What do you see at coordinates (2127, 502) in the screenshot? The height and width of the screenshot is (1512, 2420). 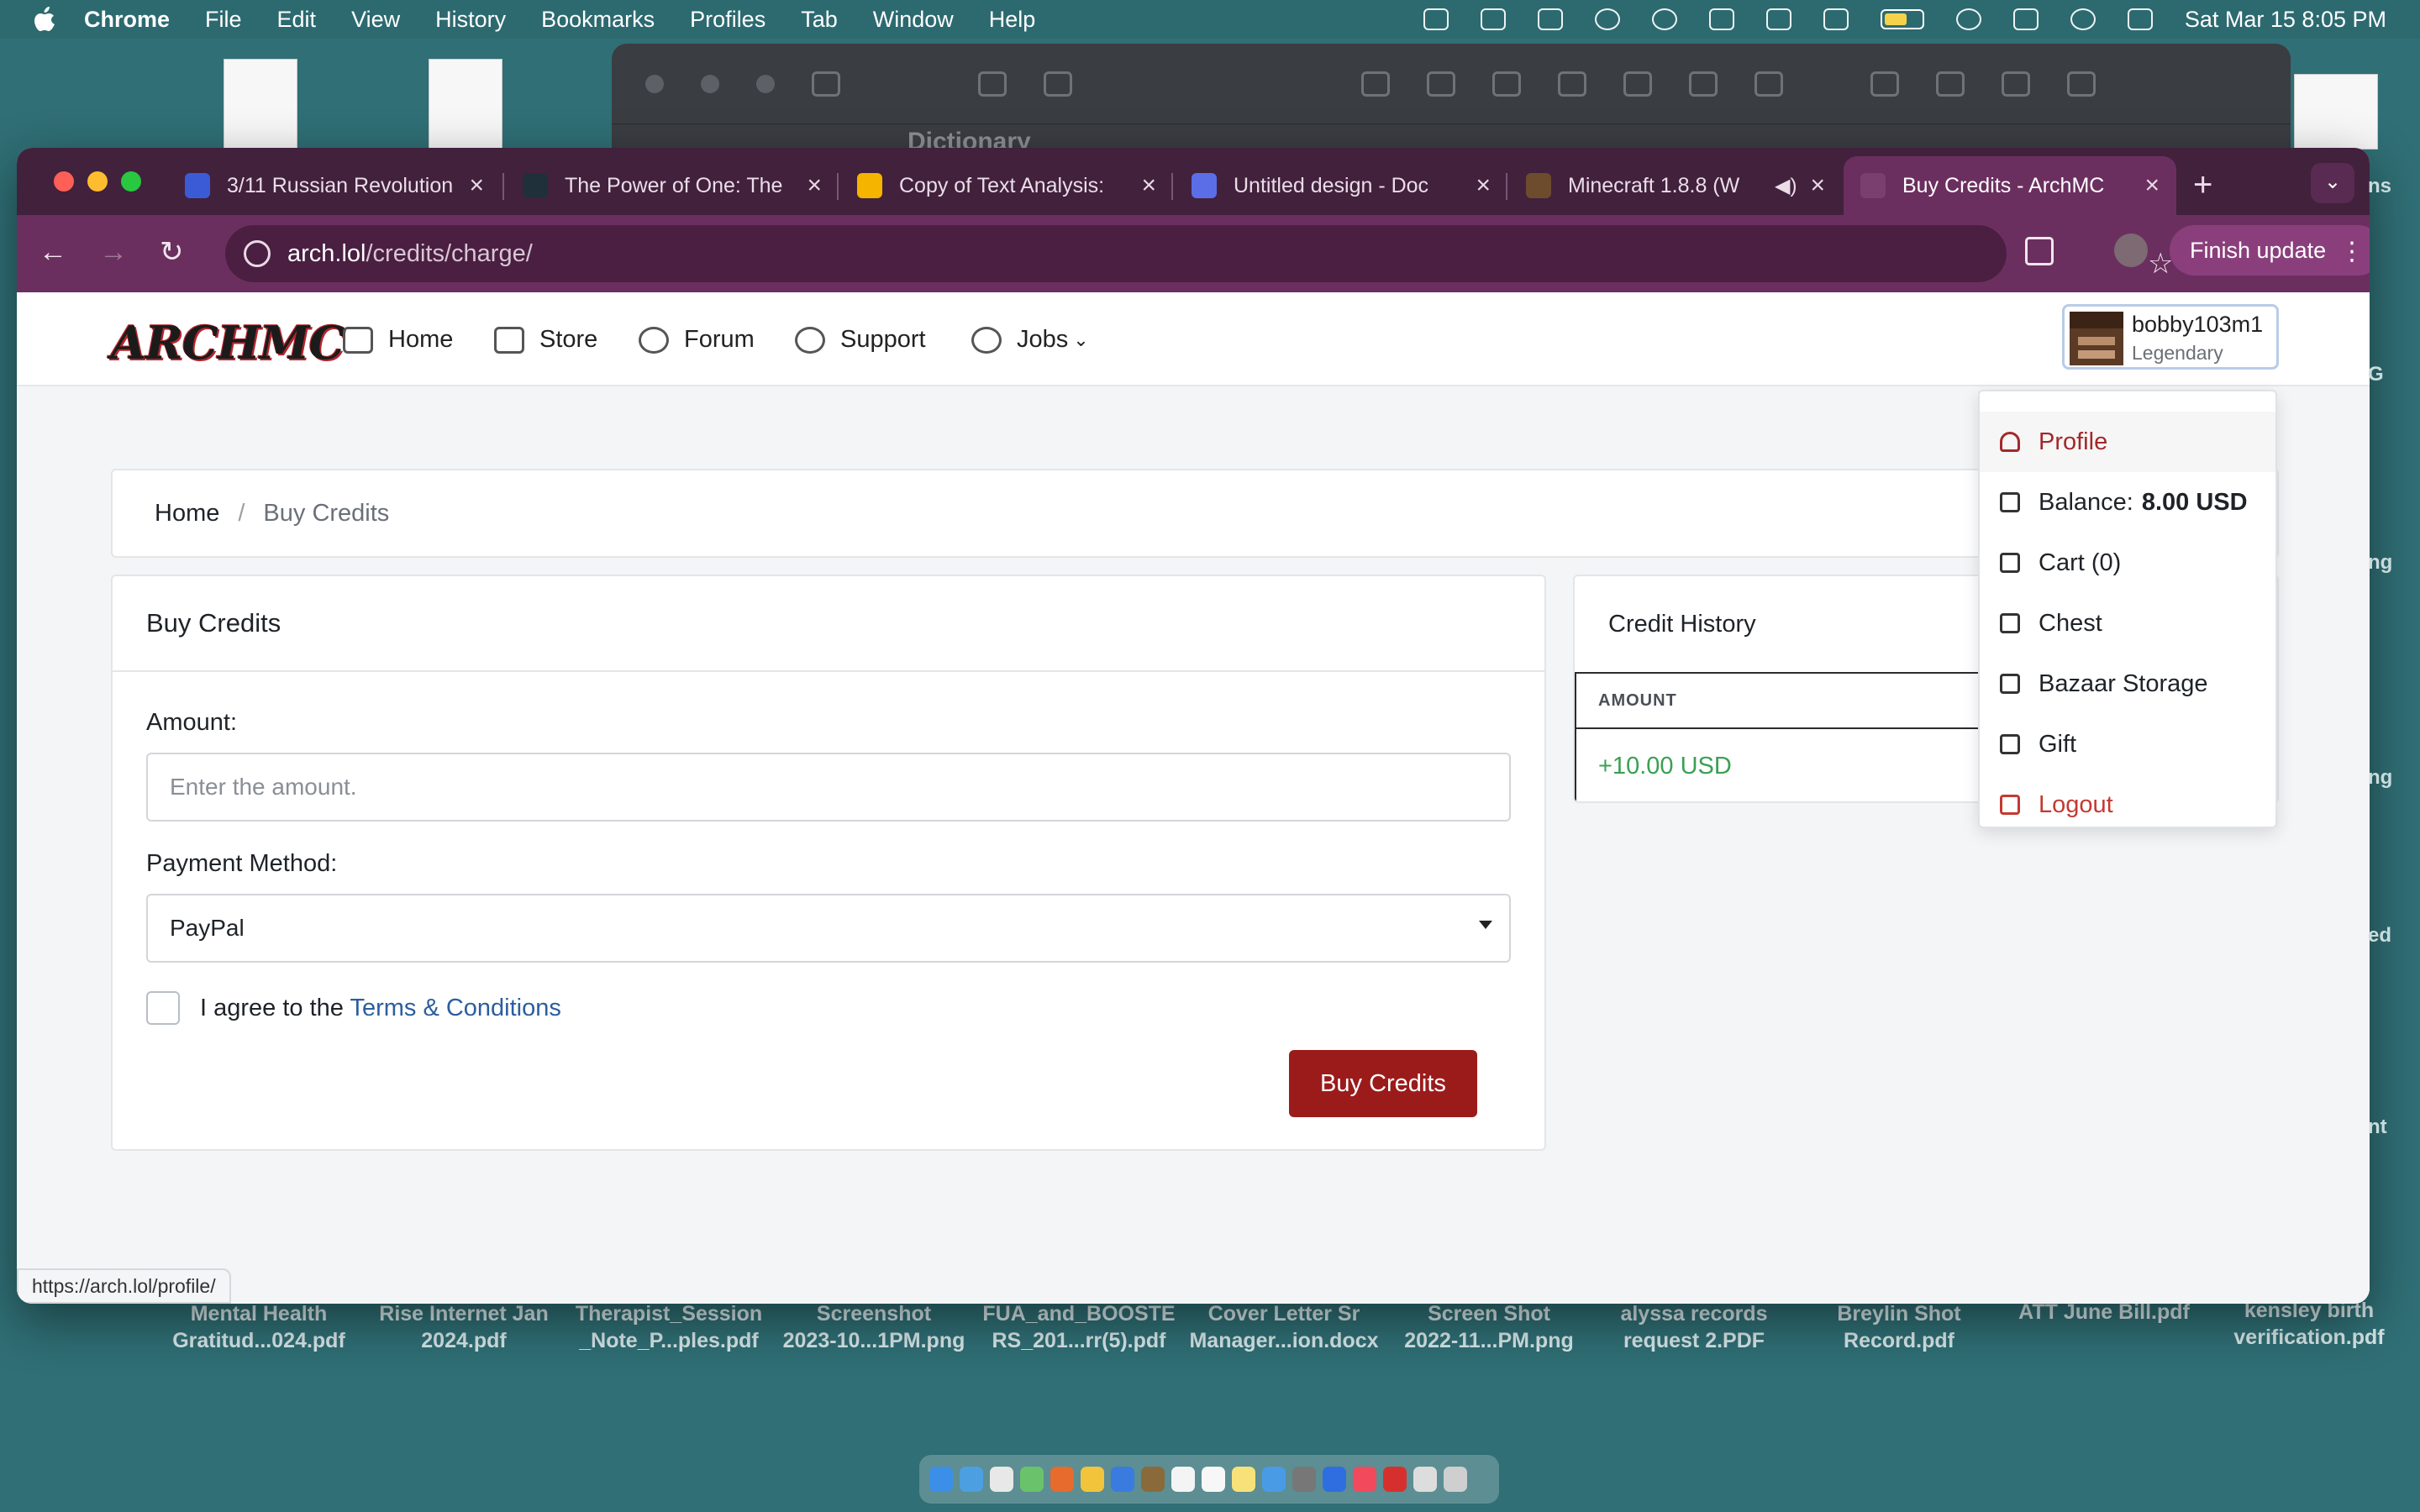 I see `dropdown-balance: Balance: 8.00 USD` at bounding box center [2127, 502].